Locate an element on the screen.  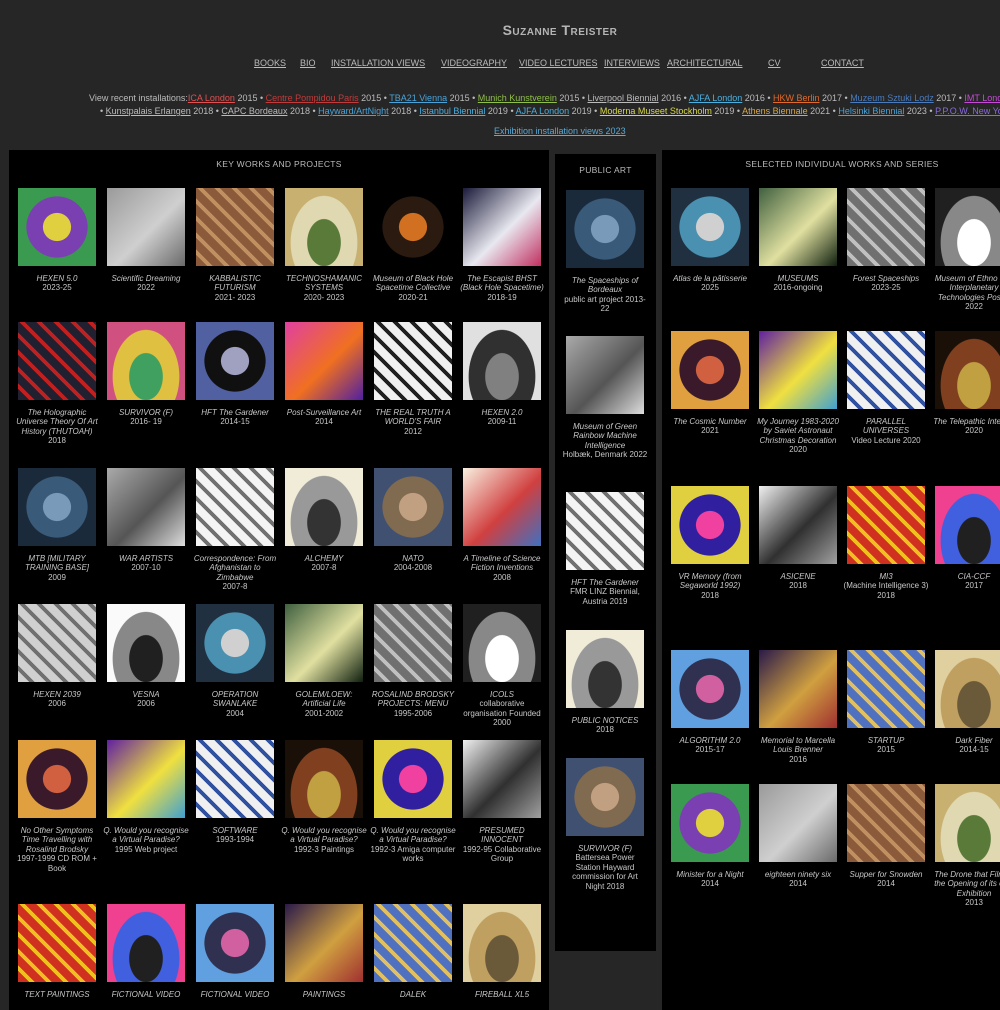
key-work-title: SOFTWARE is located at coordinates (235, 830).